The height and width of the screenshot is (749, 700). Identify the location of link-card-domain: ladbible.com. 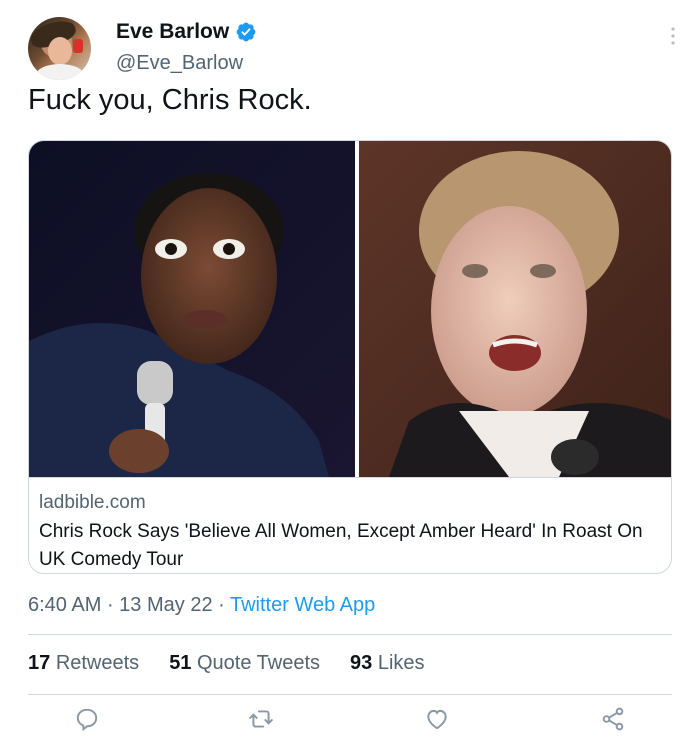
(92, 502).